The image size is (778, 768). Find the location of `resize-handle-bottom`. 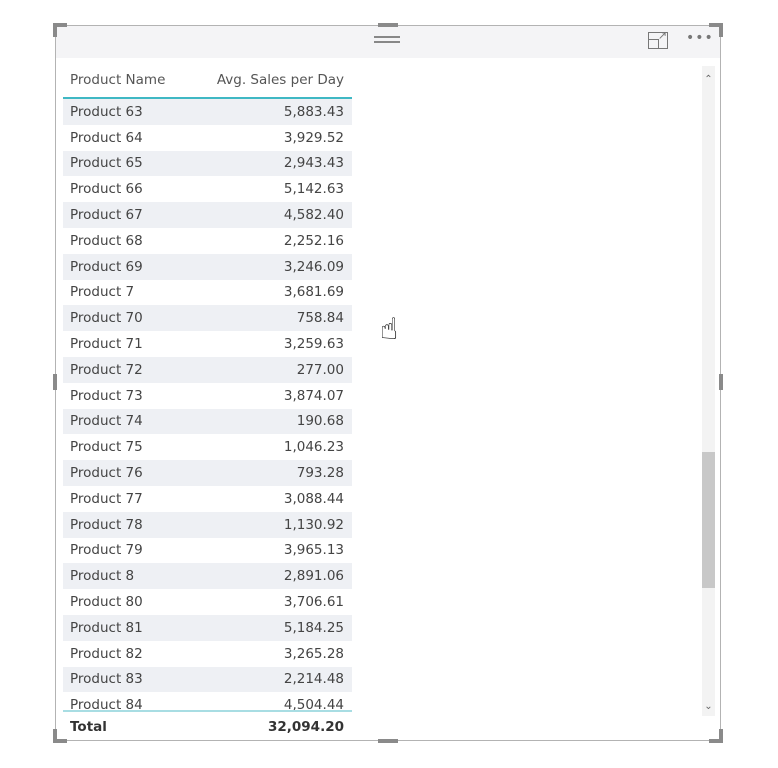

resize-handle-bottom is located at coordinates (388, 741).